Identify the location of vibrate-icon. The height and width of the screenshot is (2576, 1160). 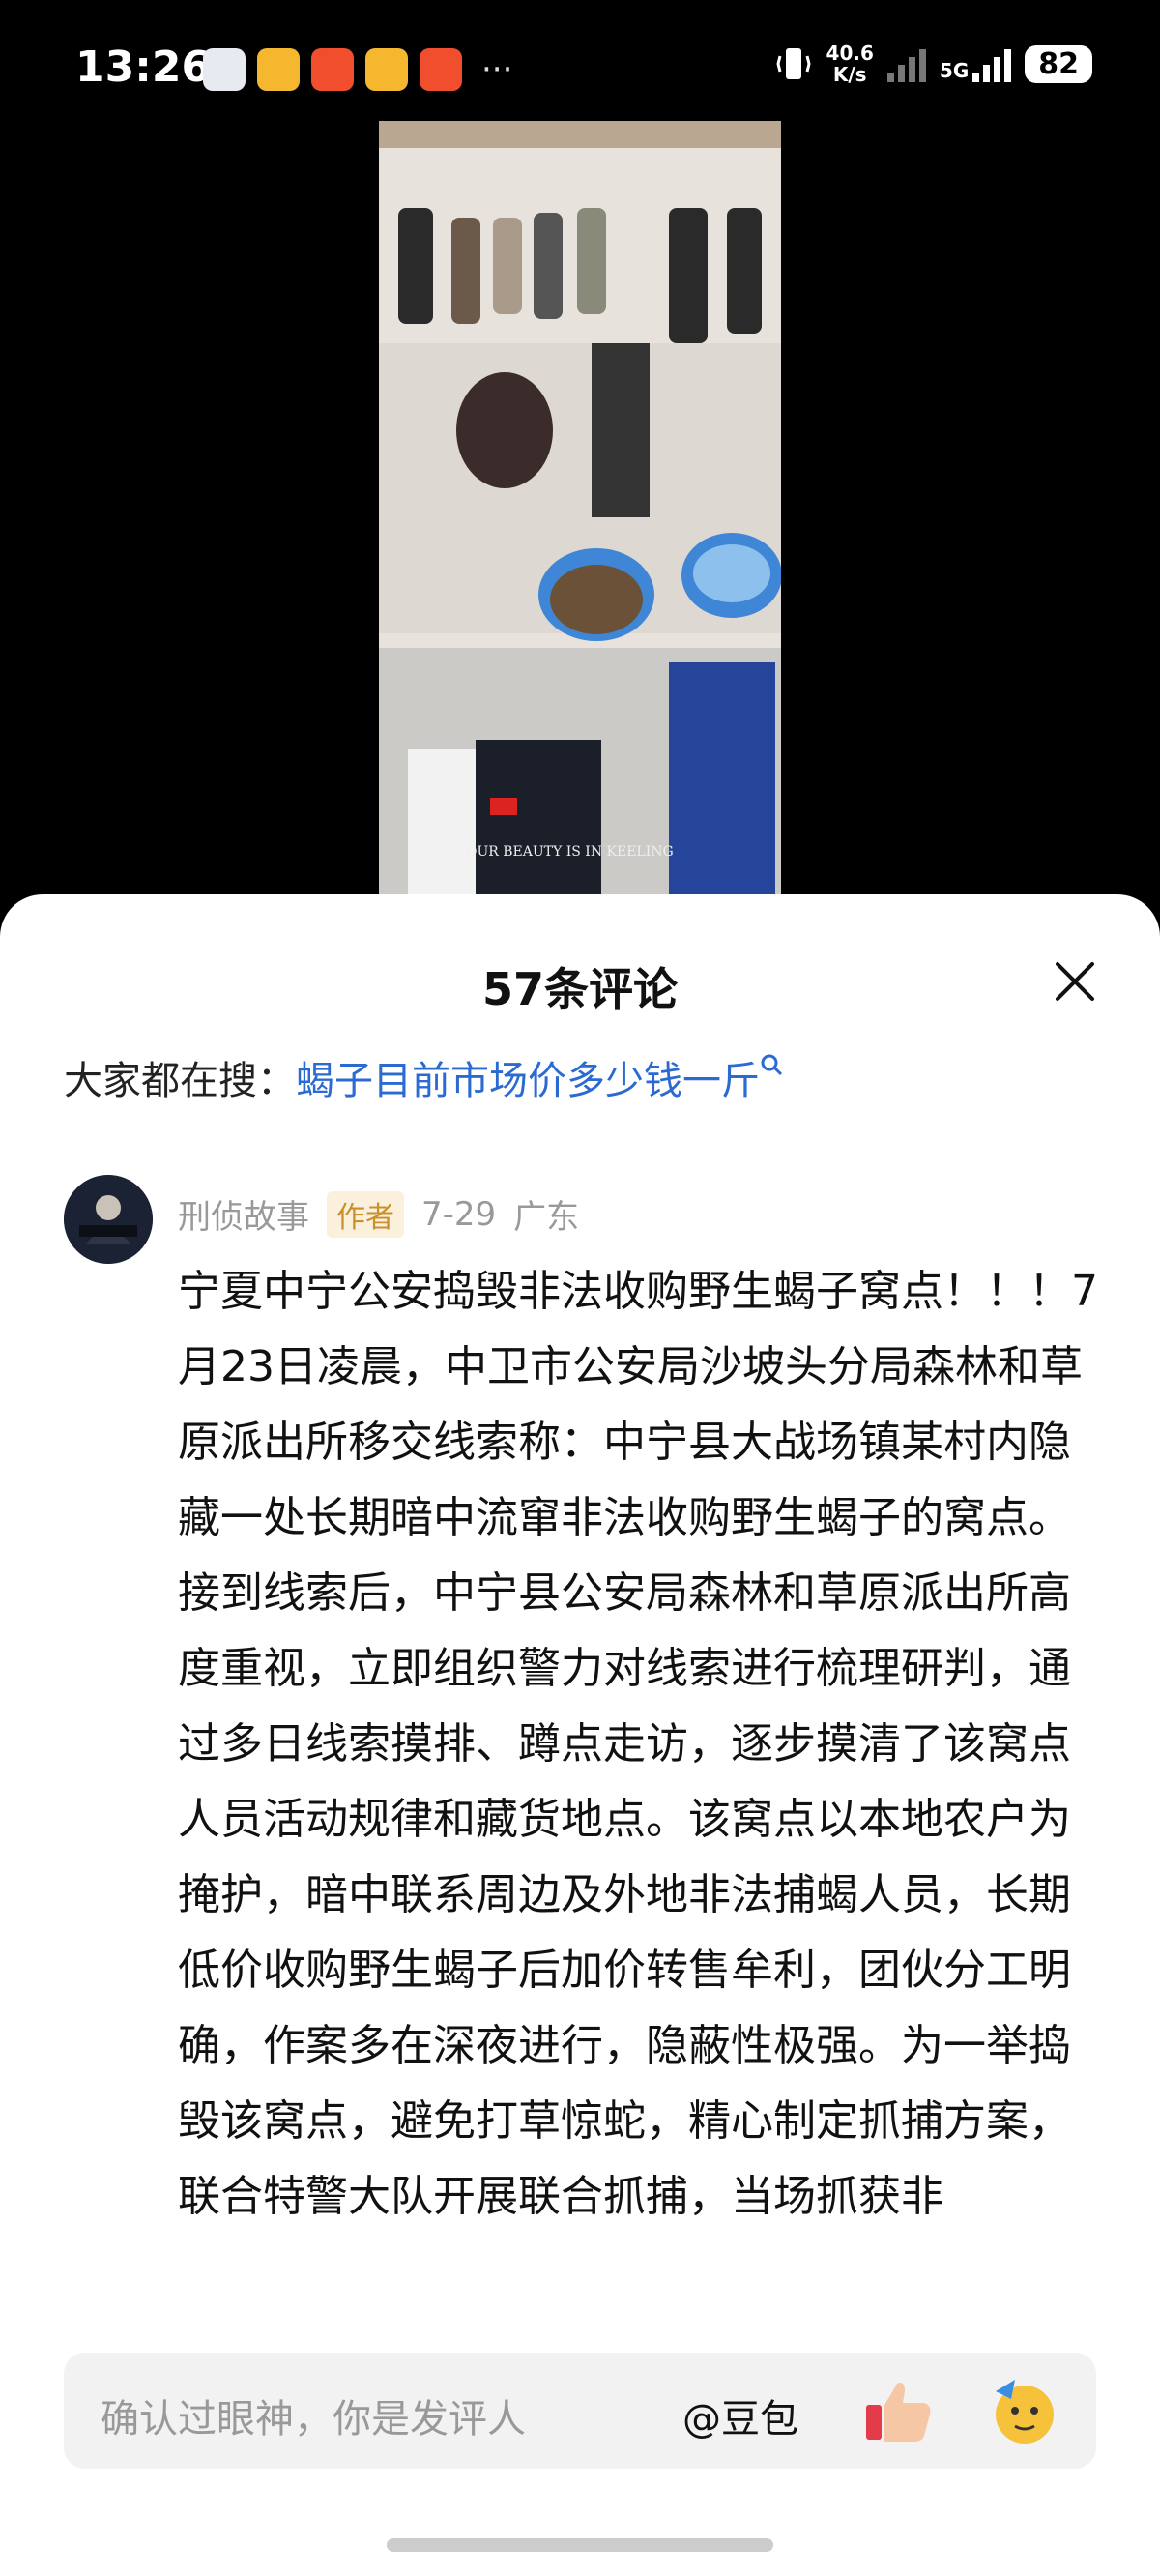
(794, 63).